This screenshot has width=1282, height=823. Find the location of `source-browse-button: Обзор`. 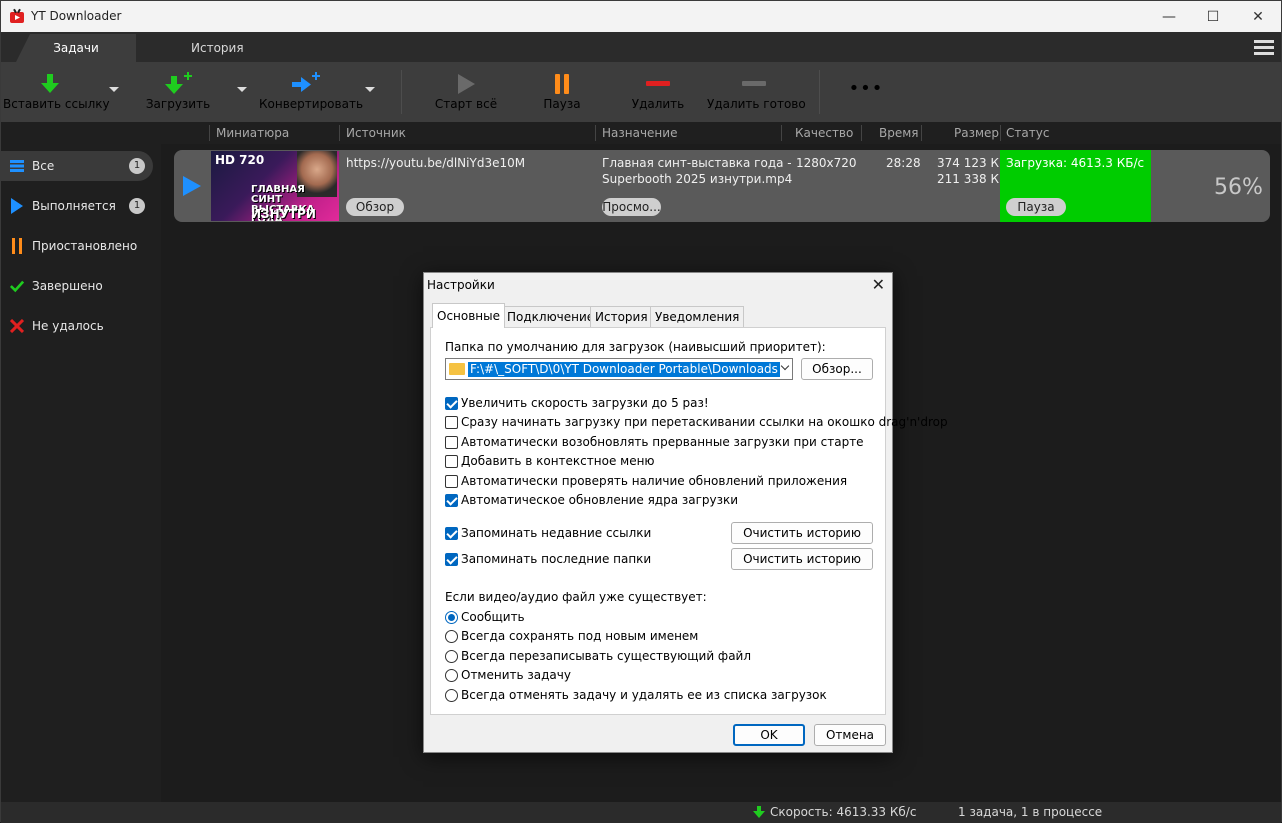

source-browse-button: Обзор is located at coordinates (375, 207).